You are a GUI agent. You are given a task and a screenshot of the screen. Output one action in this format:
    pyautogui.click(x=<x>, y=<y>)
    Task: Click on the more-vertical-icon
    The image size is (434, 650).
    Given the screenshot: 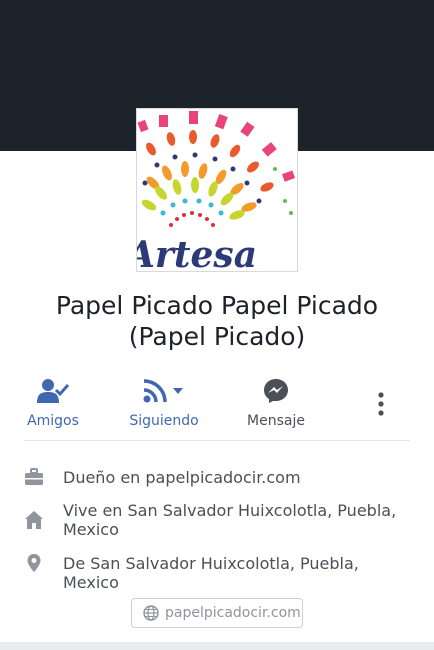 What is the action you would take?
    pyautogui.click(x=381, y=406)
    